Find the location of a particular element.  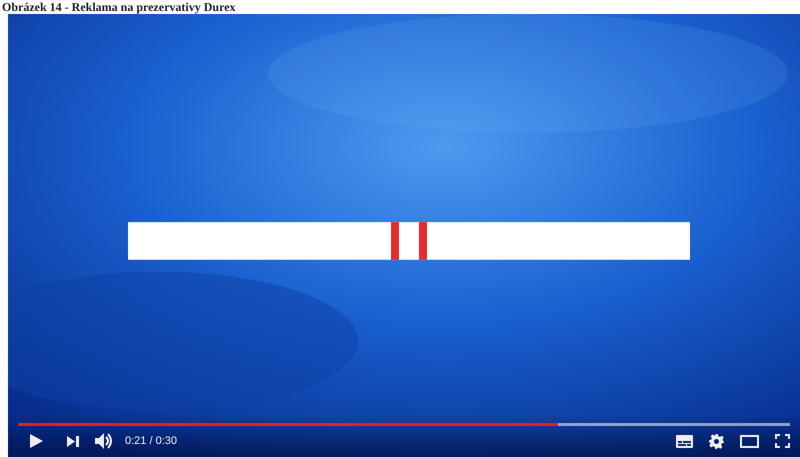

play-button is located at coordinates (36, 441).